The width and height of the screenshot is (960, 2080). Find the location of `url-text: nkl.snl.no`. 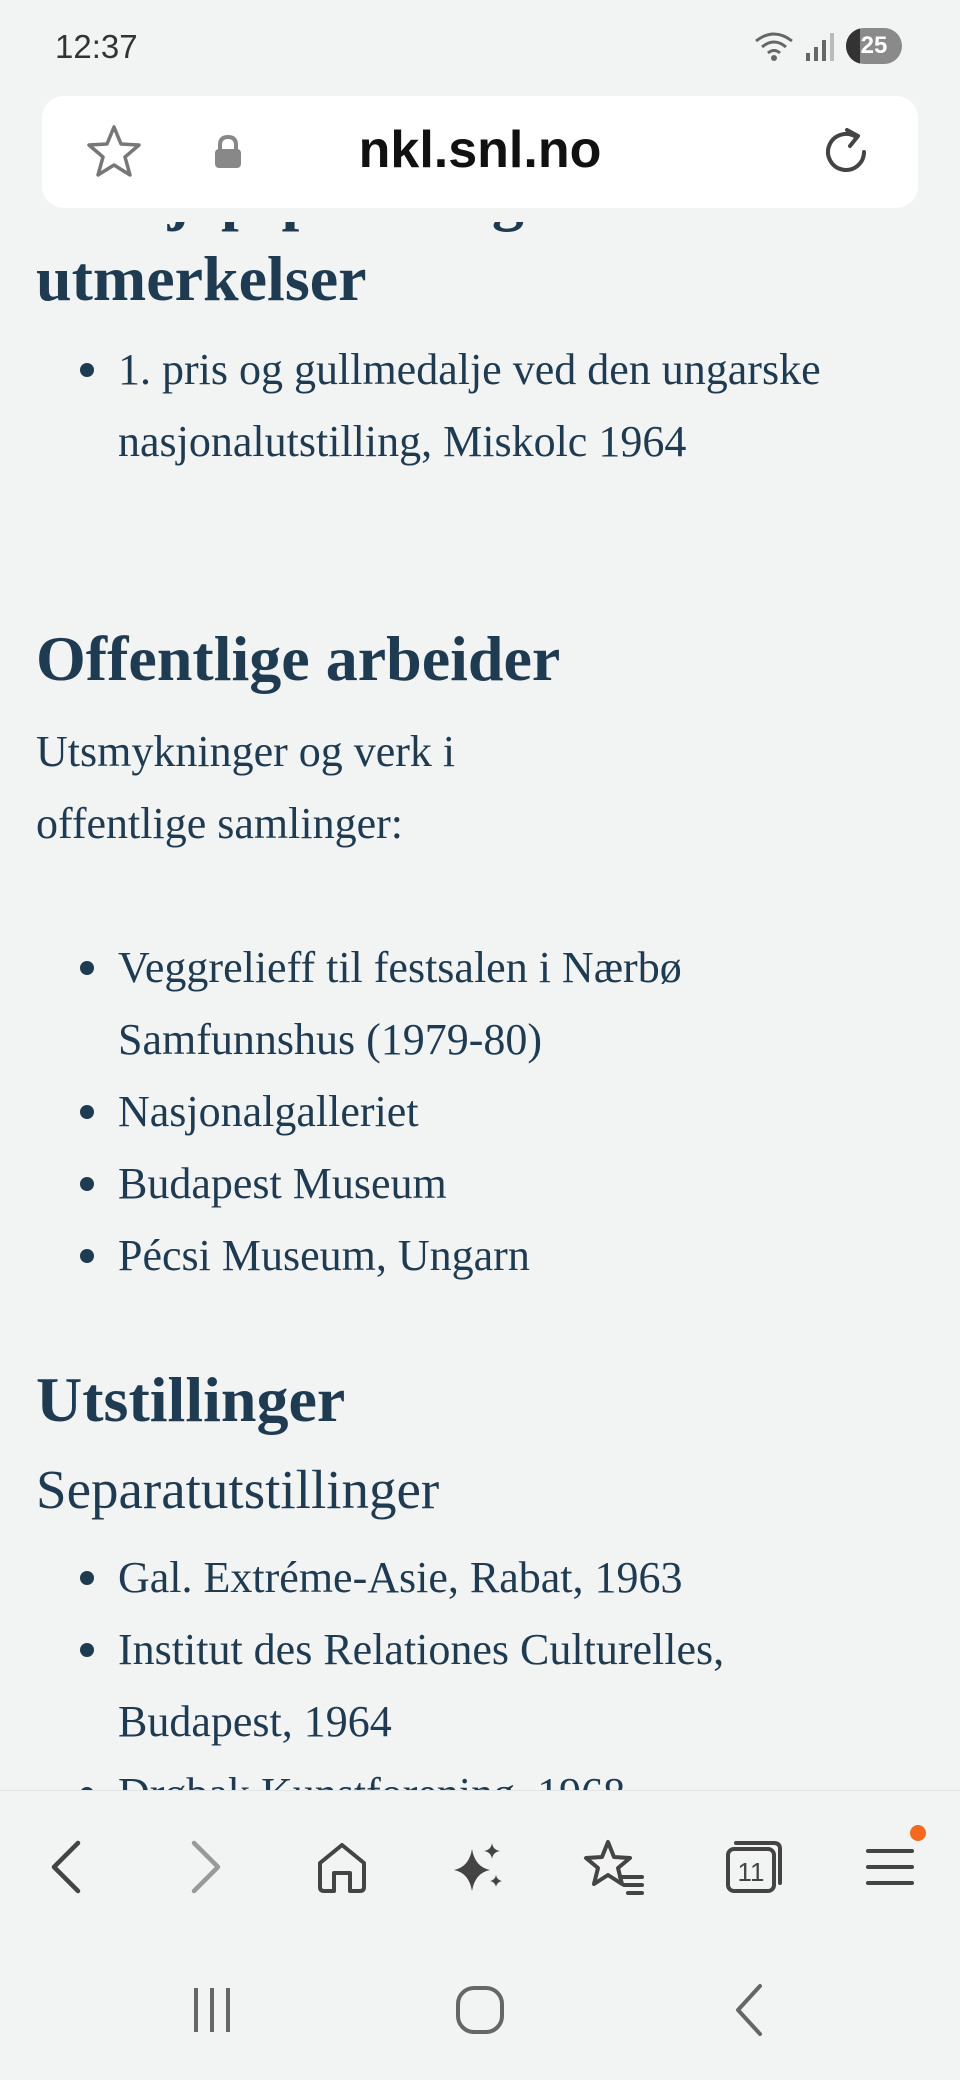

url-text: nkl.snl.no is located at coordinates (480, 150).